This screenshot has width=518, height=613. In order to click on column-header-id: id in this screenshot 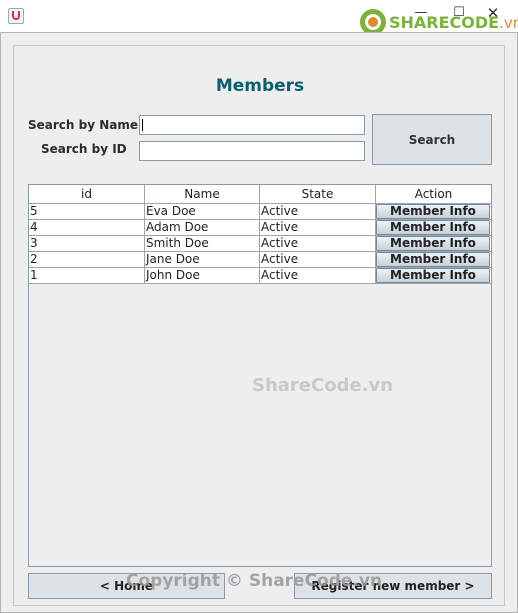, I will do `click(87, 194)`.